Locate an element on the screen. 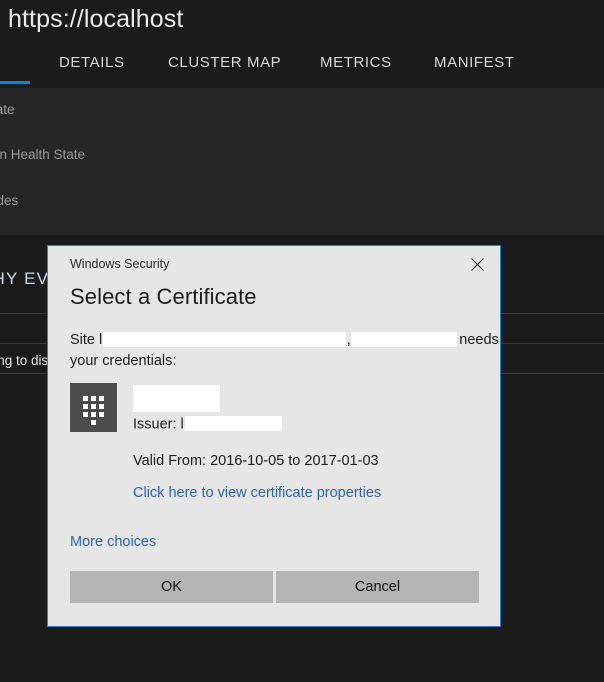 Image resolution: width=604 pixels, height=682 pixels. panel-row-application-health-state: ication Health State is located at coordinates (43, 154).